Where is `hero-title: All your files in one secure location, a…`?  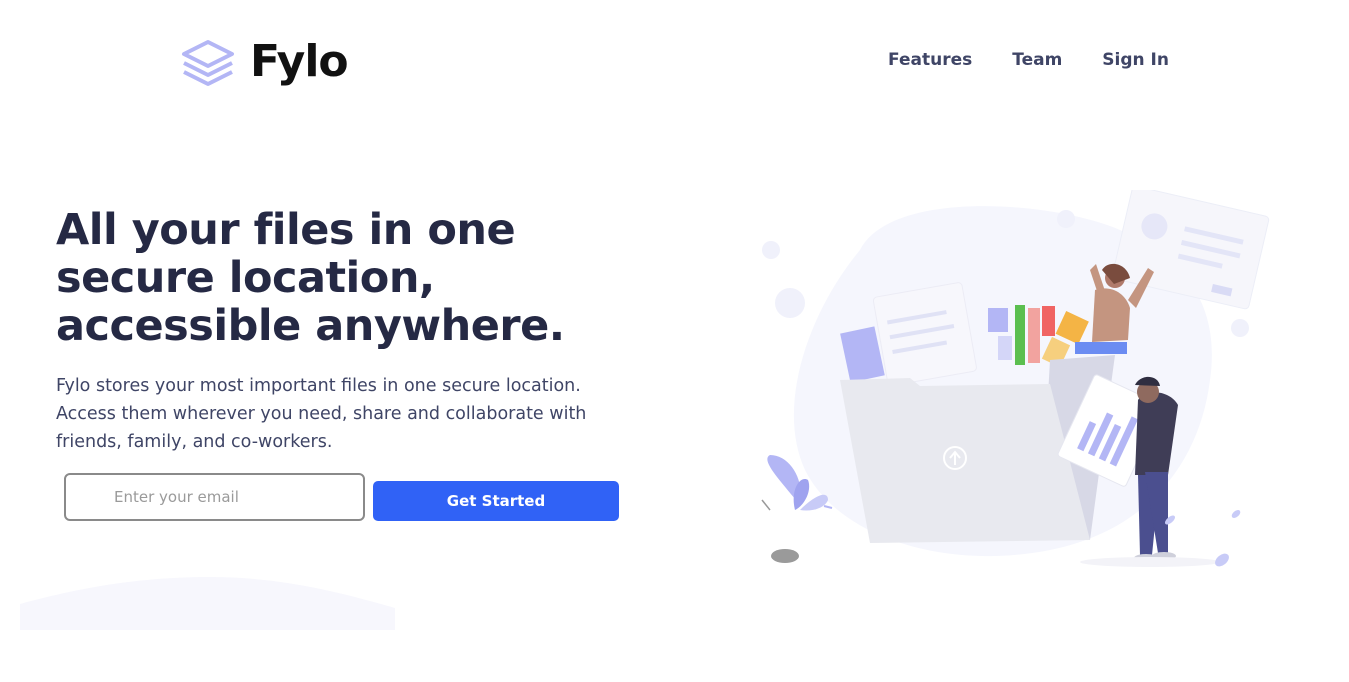 hero-title: All your files in one secure location, a… is located at coordinates (310, 278).